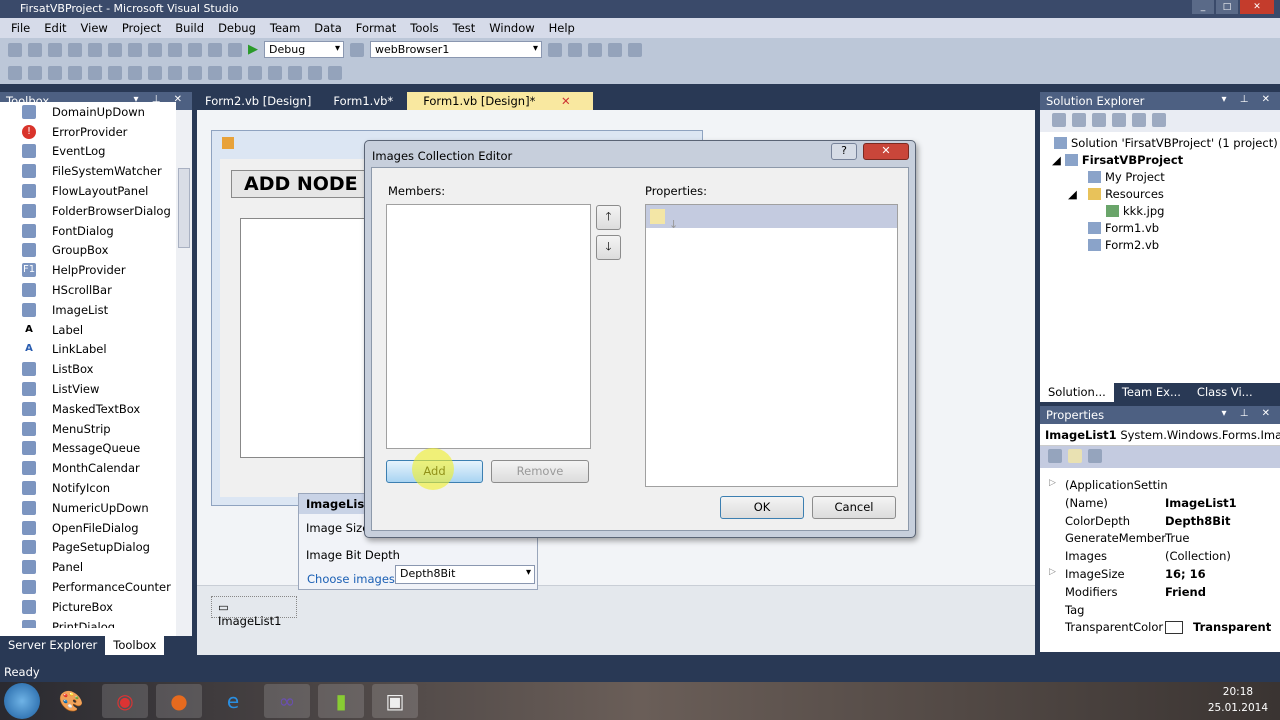 The width and height of the screenshot is (1280, 720). I want to click on categorized-icon, so click(657, 216).